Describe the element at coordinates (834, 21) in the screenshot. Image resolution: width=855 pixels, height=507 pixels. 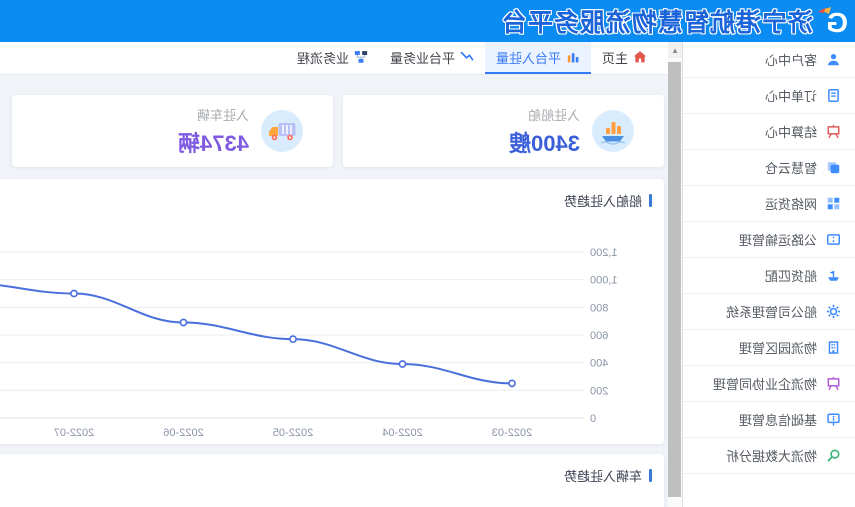
I see `g-flame-logo-icon: G` at that location.